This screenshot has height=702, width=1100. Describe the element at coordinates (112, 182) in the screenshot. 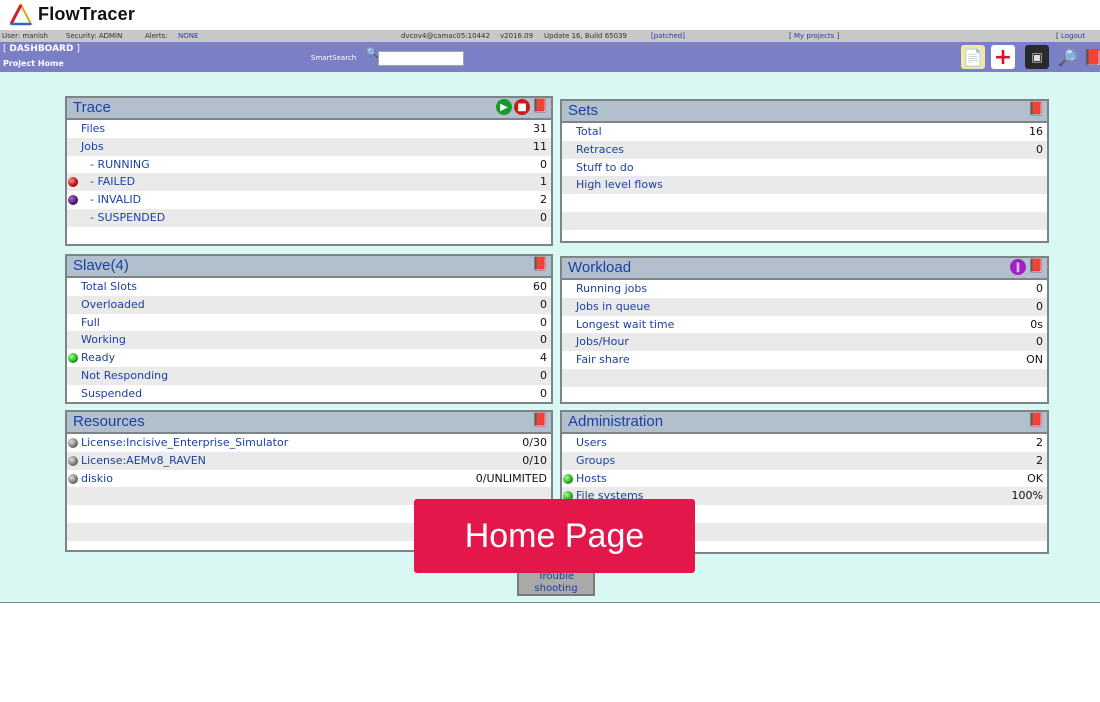

I see `trace-failed-link: - FAILED` at that location.